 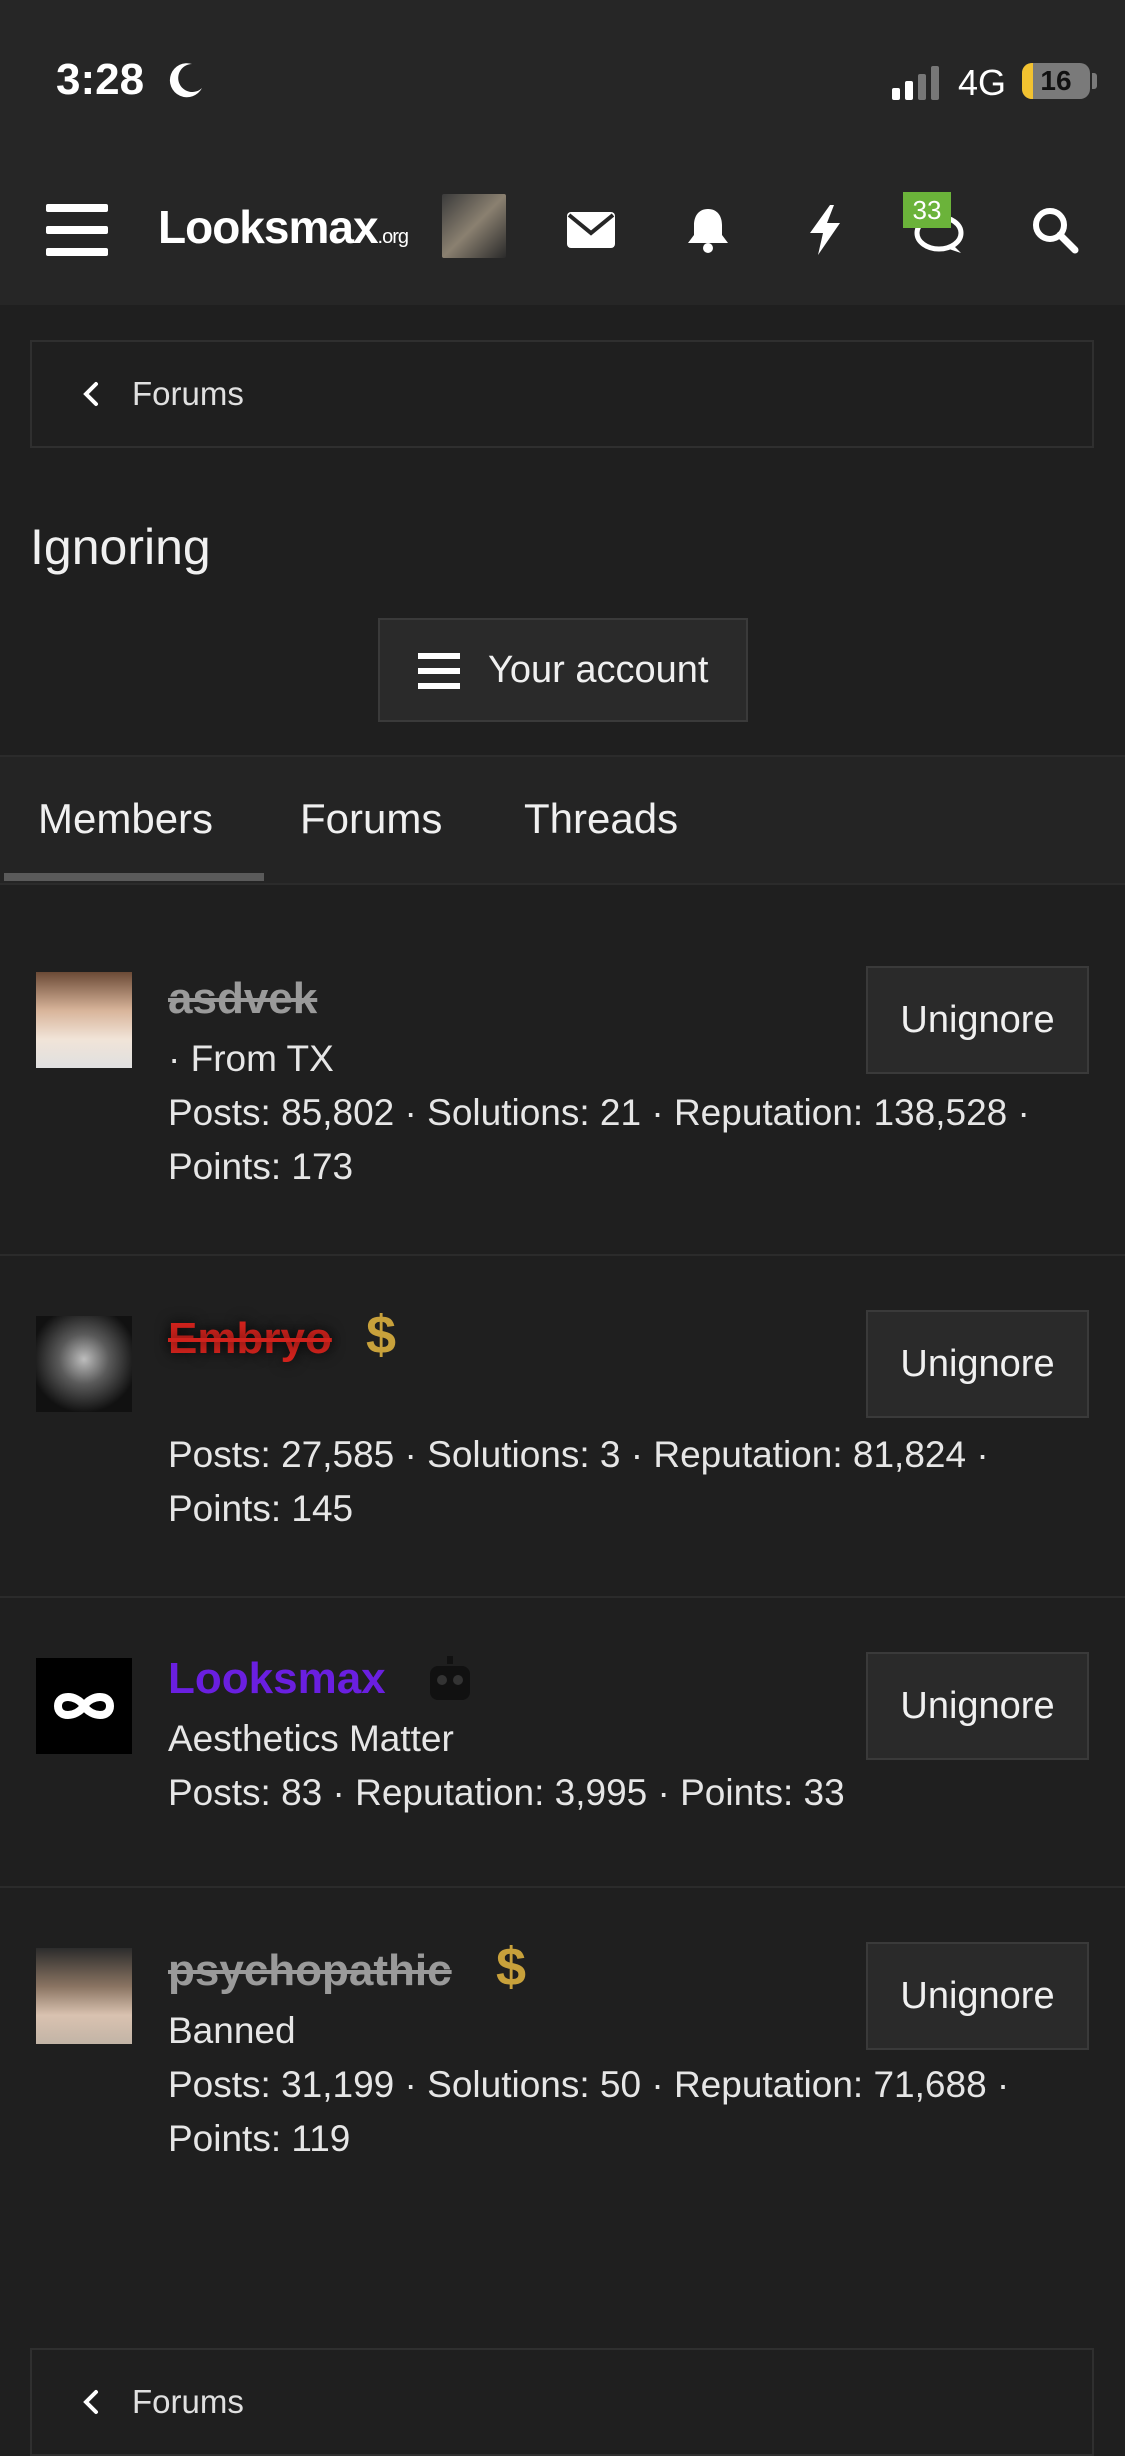 What do you see at coordinates (250, 1339) in the screenshot?
I see `member-name: Embryo` at bounding box center [250, 1339].